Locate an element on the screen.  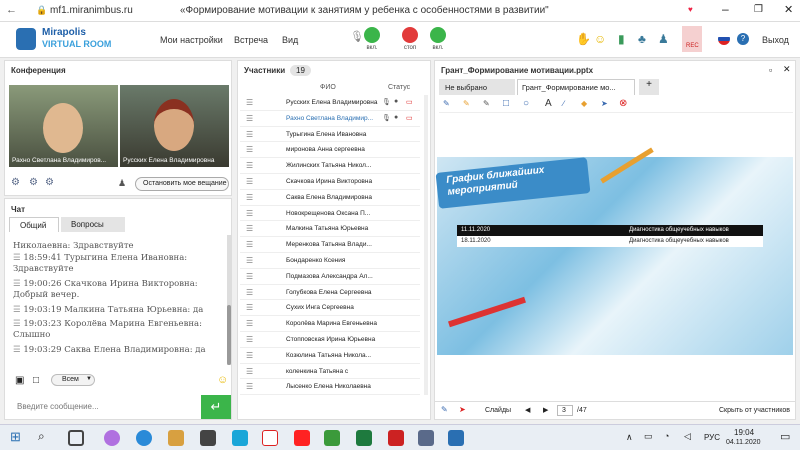
participant-row: ☰ Саква Елена Владимировна is located at coordinates (330, 198).